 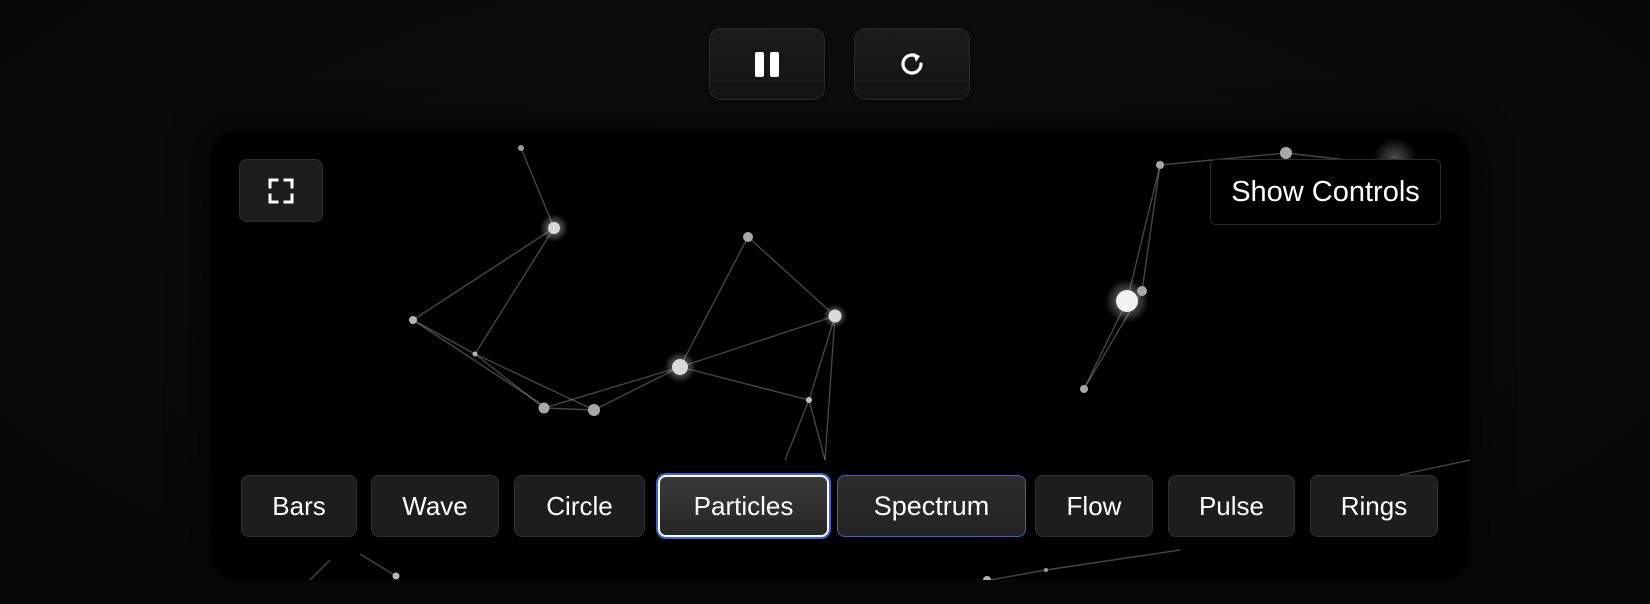 I want to click on restart-icon, so click(x=912, y=64).